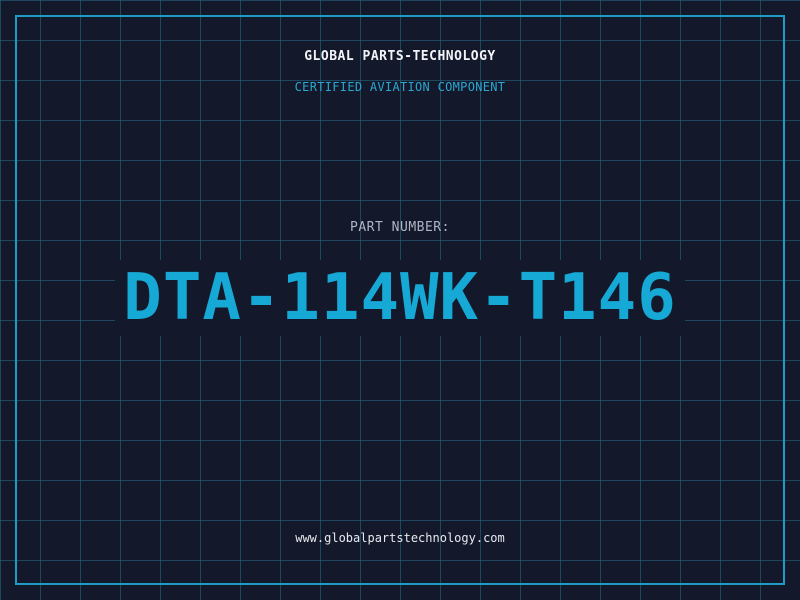 The width and height of the screenshot is (800, 600). I want to click on part-number-container: DTA-114WK-T146, so click(400, 298).